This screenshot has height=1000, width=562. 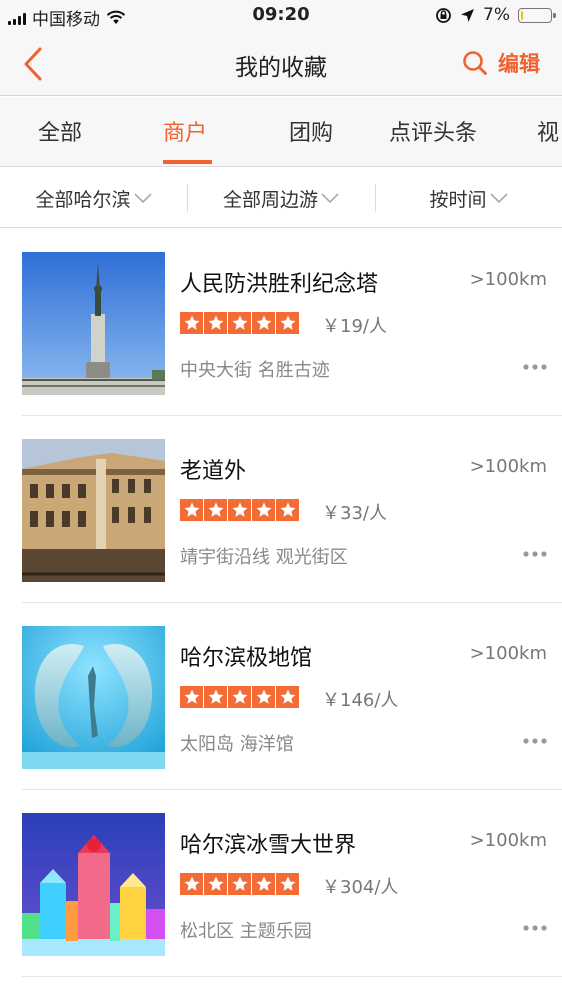 What do you see at coordinates (433, 131) in the screenshot?
I see `tab-review-headlines: 点评头条` at bounding box center [433, 131].